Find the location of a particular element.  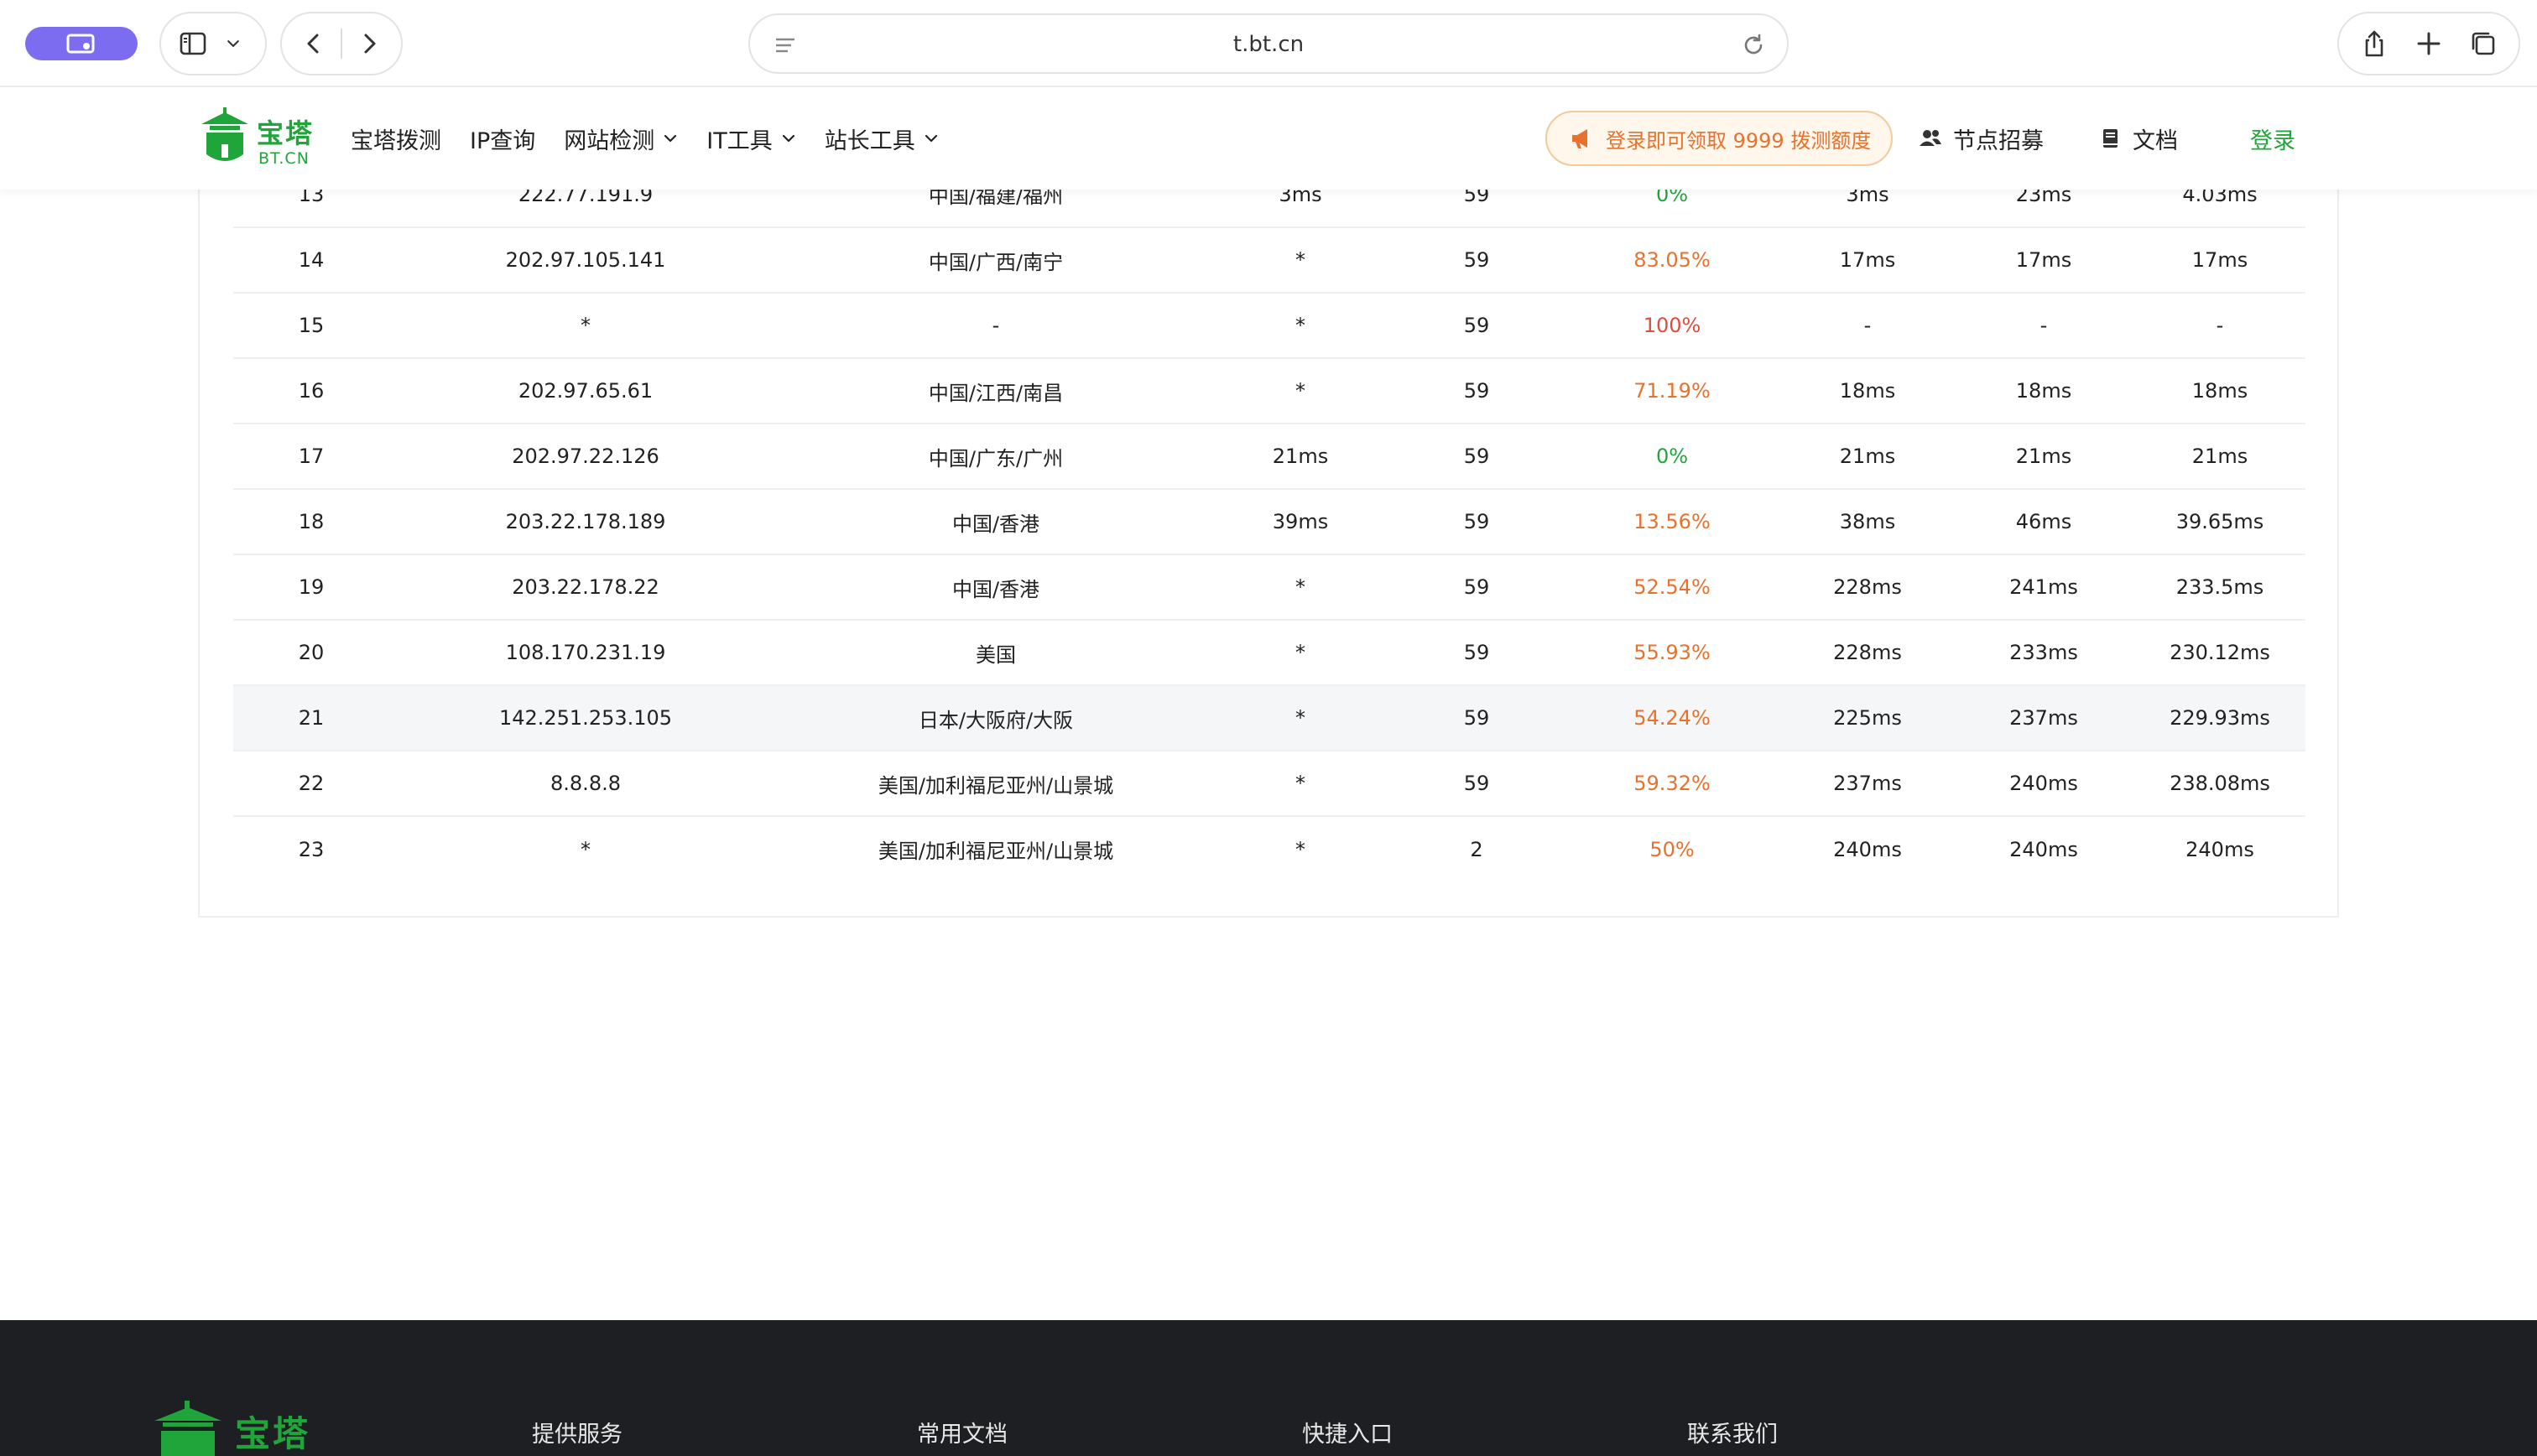

sidebar-icon is located at coordinates (193, 43).